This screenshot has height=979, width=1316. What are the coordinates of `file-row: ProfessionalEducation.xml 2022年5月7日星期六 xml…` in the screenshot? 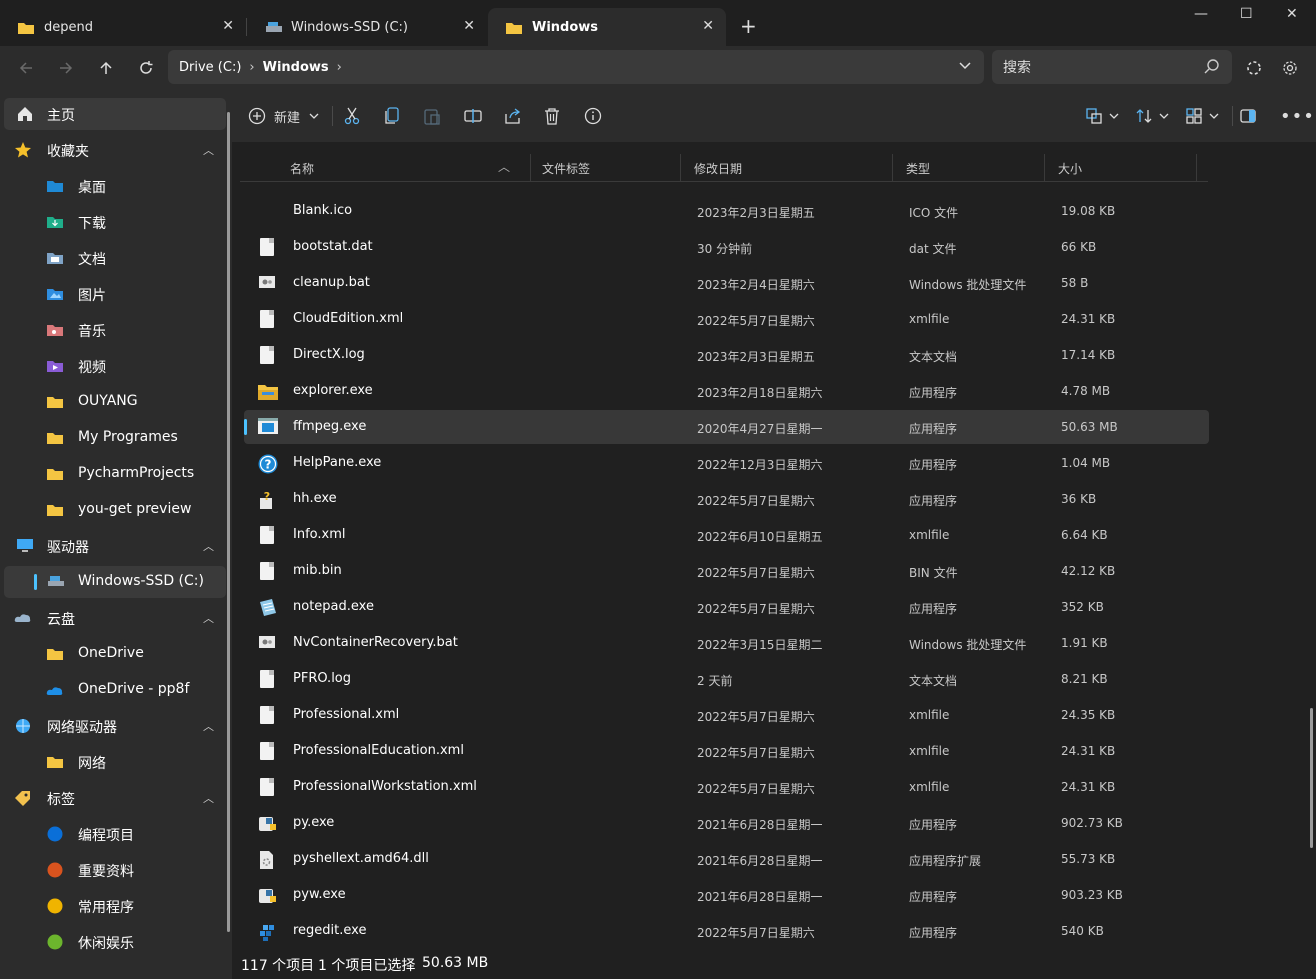 It's located at (726, 751).